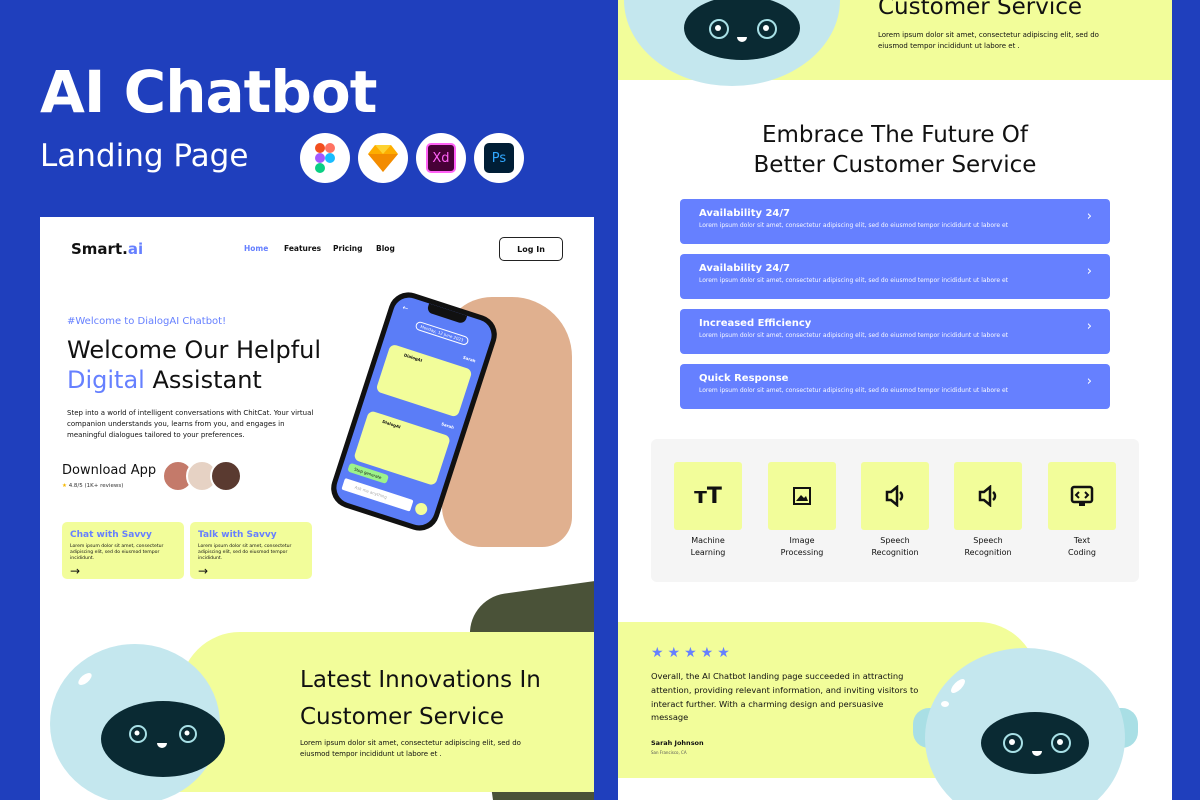 The image size is (1200, 800). Describe the element at coordinates (708, 510) in the screenshot. I see `feature-machine-learning: тT Machine Learning` at that location.